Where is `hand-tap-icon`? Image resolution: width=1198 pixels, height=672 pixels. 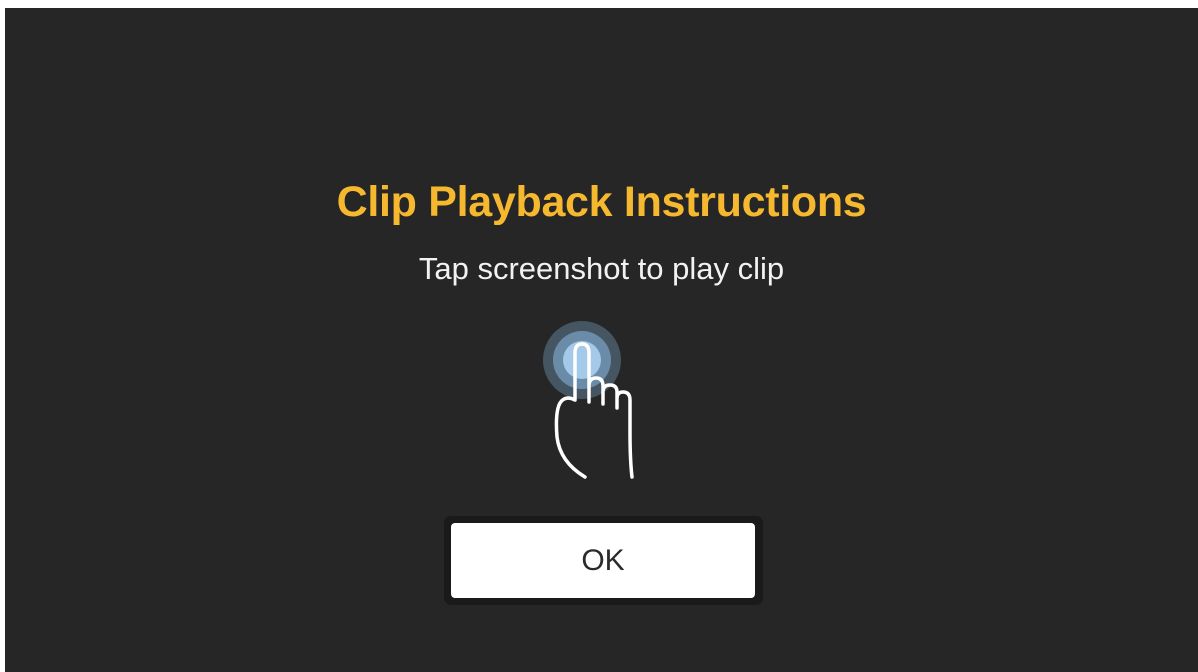 hand-tap-icon is located at coordinates (588, 400).